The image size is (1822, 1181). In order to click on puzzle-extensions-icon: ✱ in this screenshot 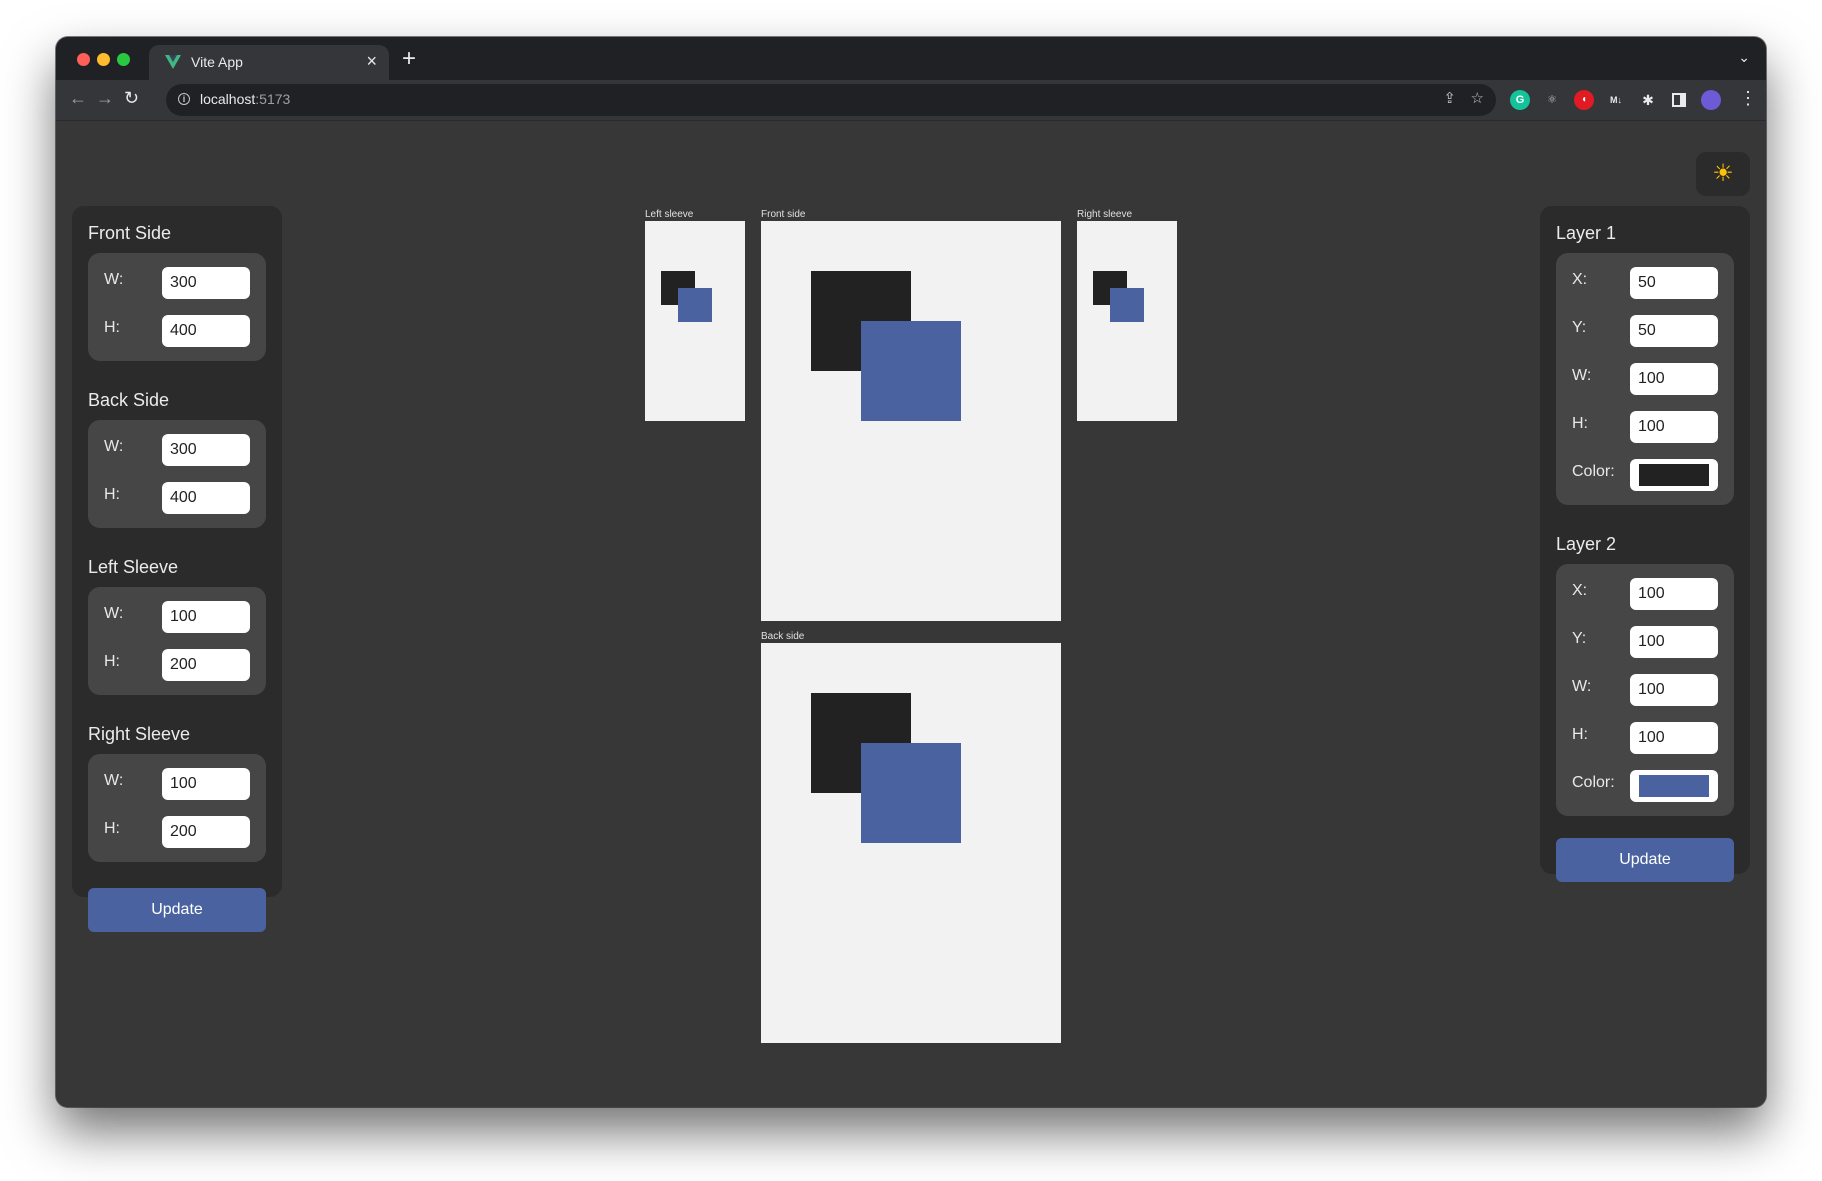, I will do `click(1648, 100)`.